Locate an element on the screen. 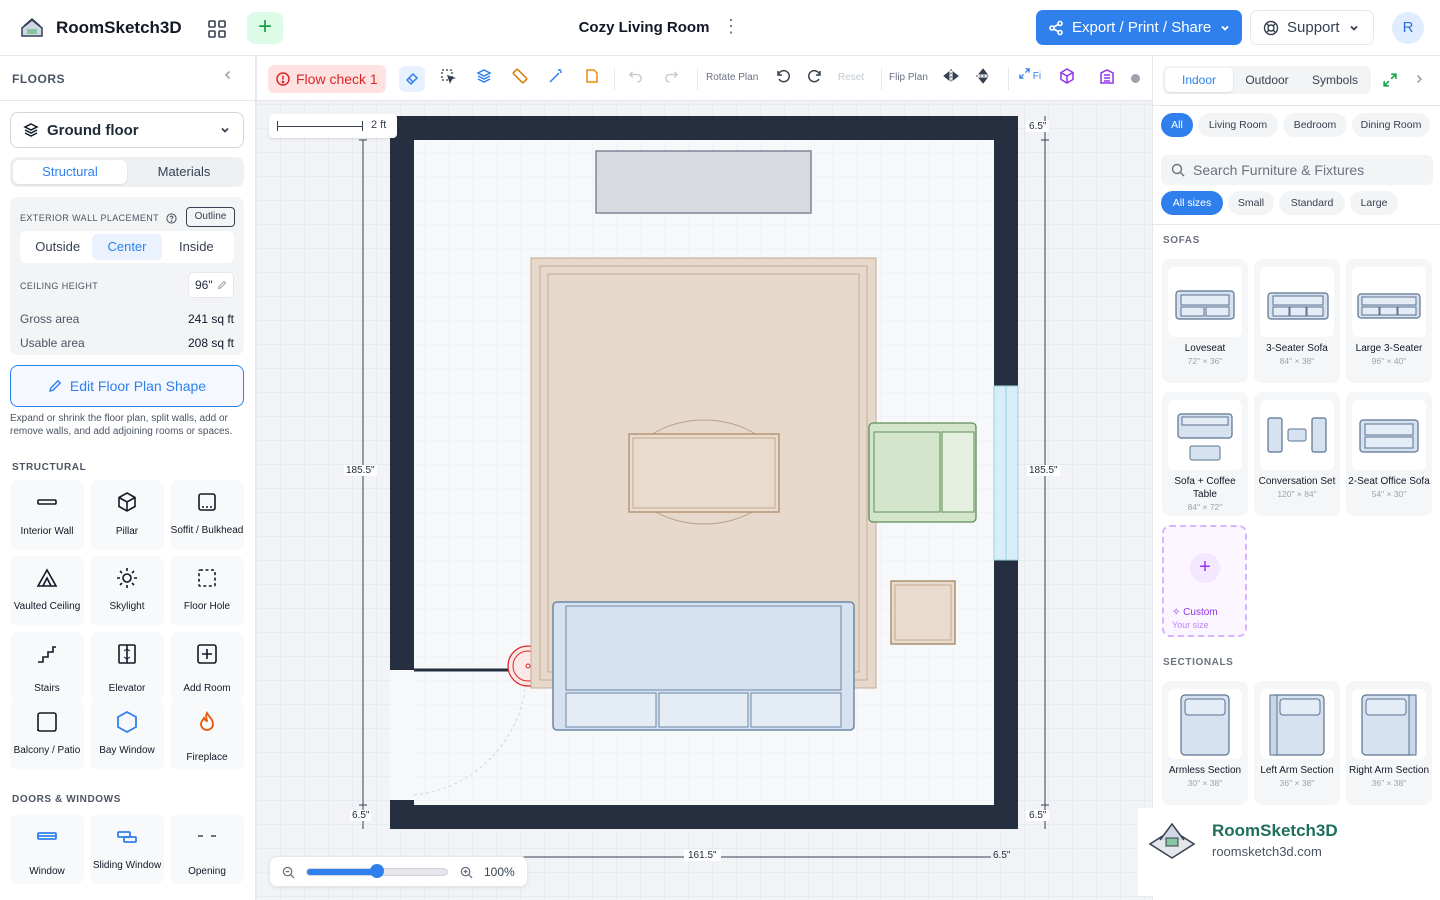  coffee-table is located at coordinates (704, 473).